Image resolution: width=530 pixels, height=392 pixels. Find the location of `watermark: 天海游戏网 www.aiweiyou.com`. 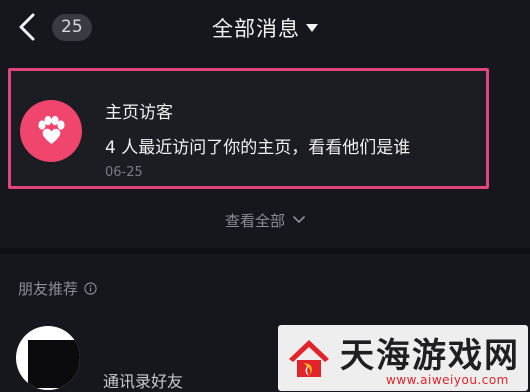

watermark: 天海游戏网 www.aiweiyou.com is located at coordinates (403, 358).